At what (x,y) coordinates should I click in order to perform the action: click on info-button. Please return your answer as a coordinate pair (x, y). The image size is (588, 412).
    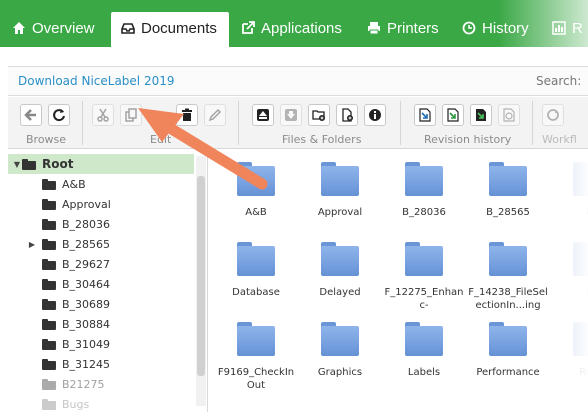
    Looking at the image, I should click on (375, 115).